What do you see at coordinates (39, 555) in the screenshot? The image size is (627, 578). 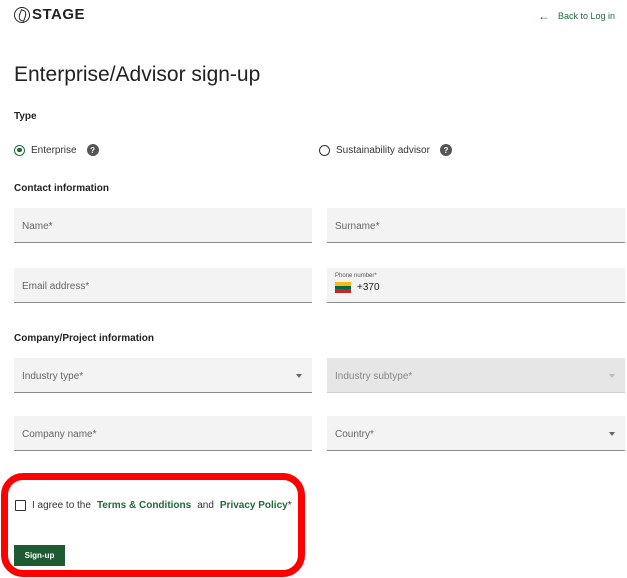 I see `sign-up-button: Sign-up` at bounding box center [39, 555].